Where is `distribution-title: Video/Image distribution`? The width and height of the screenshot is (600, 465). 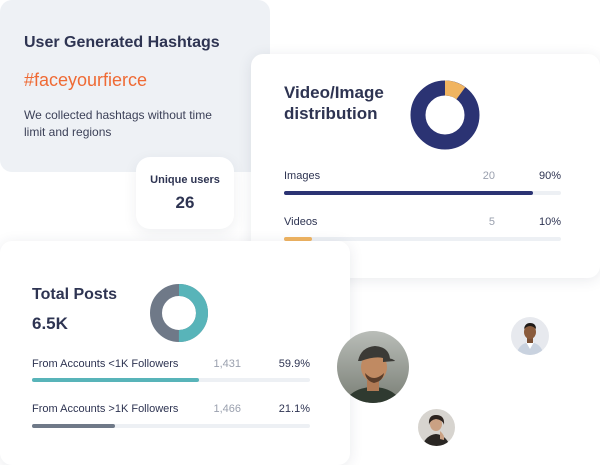 distribution-title: Video/Image distribution is located at coordinates (334, 103).